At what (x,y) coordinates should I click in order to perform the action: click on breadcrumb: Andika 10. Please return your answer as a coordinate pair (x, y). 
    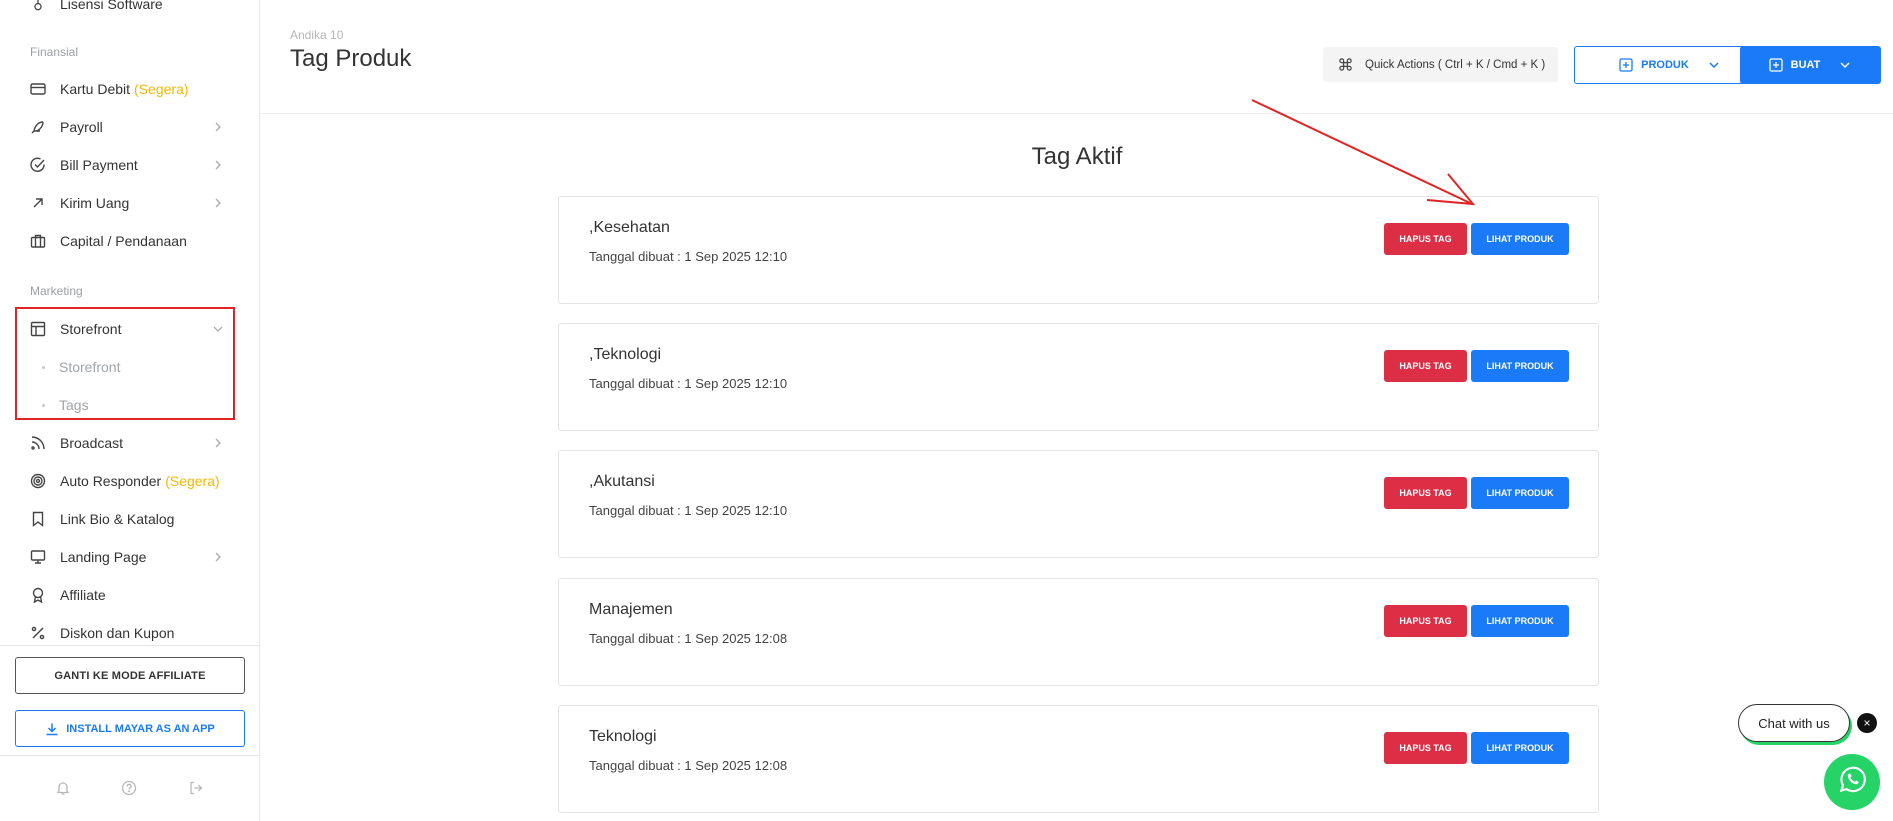
    Looking at the image, I should click on (317, 35).